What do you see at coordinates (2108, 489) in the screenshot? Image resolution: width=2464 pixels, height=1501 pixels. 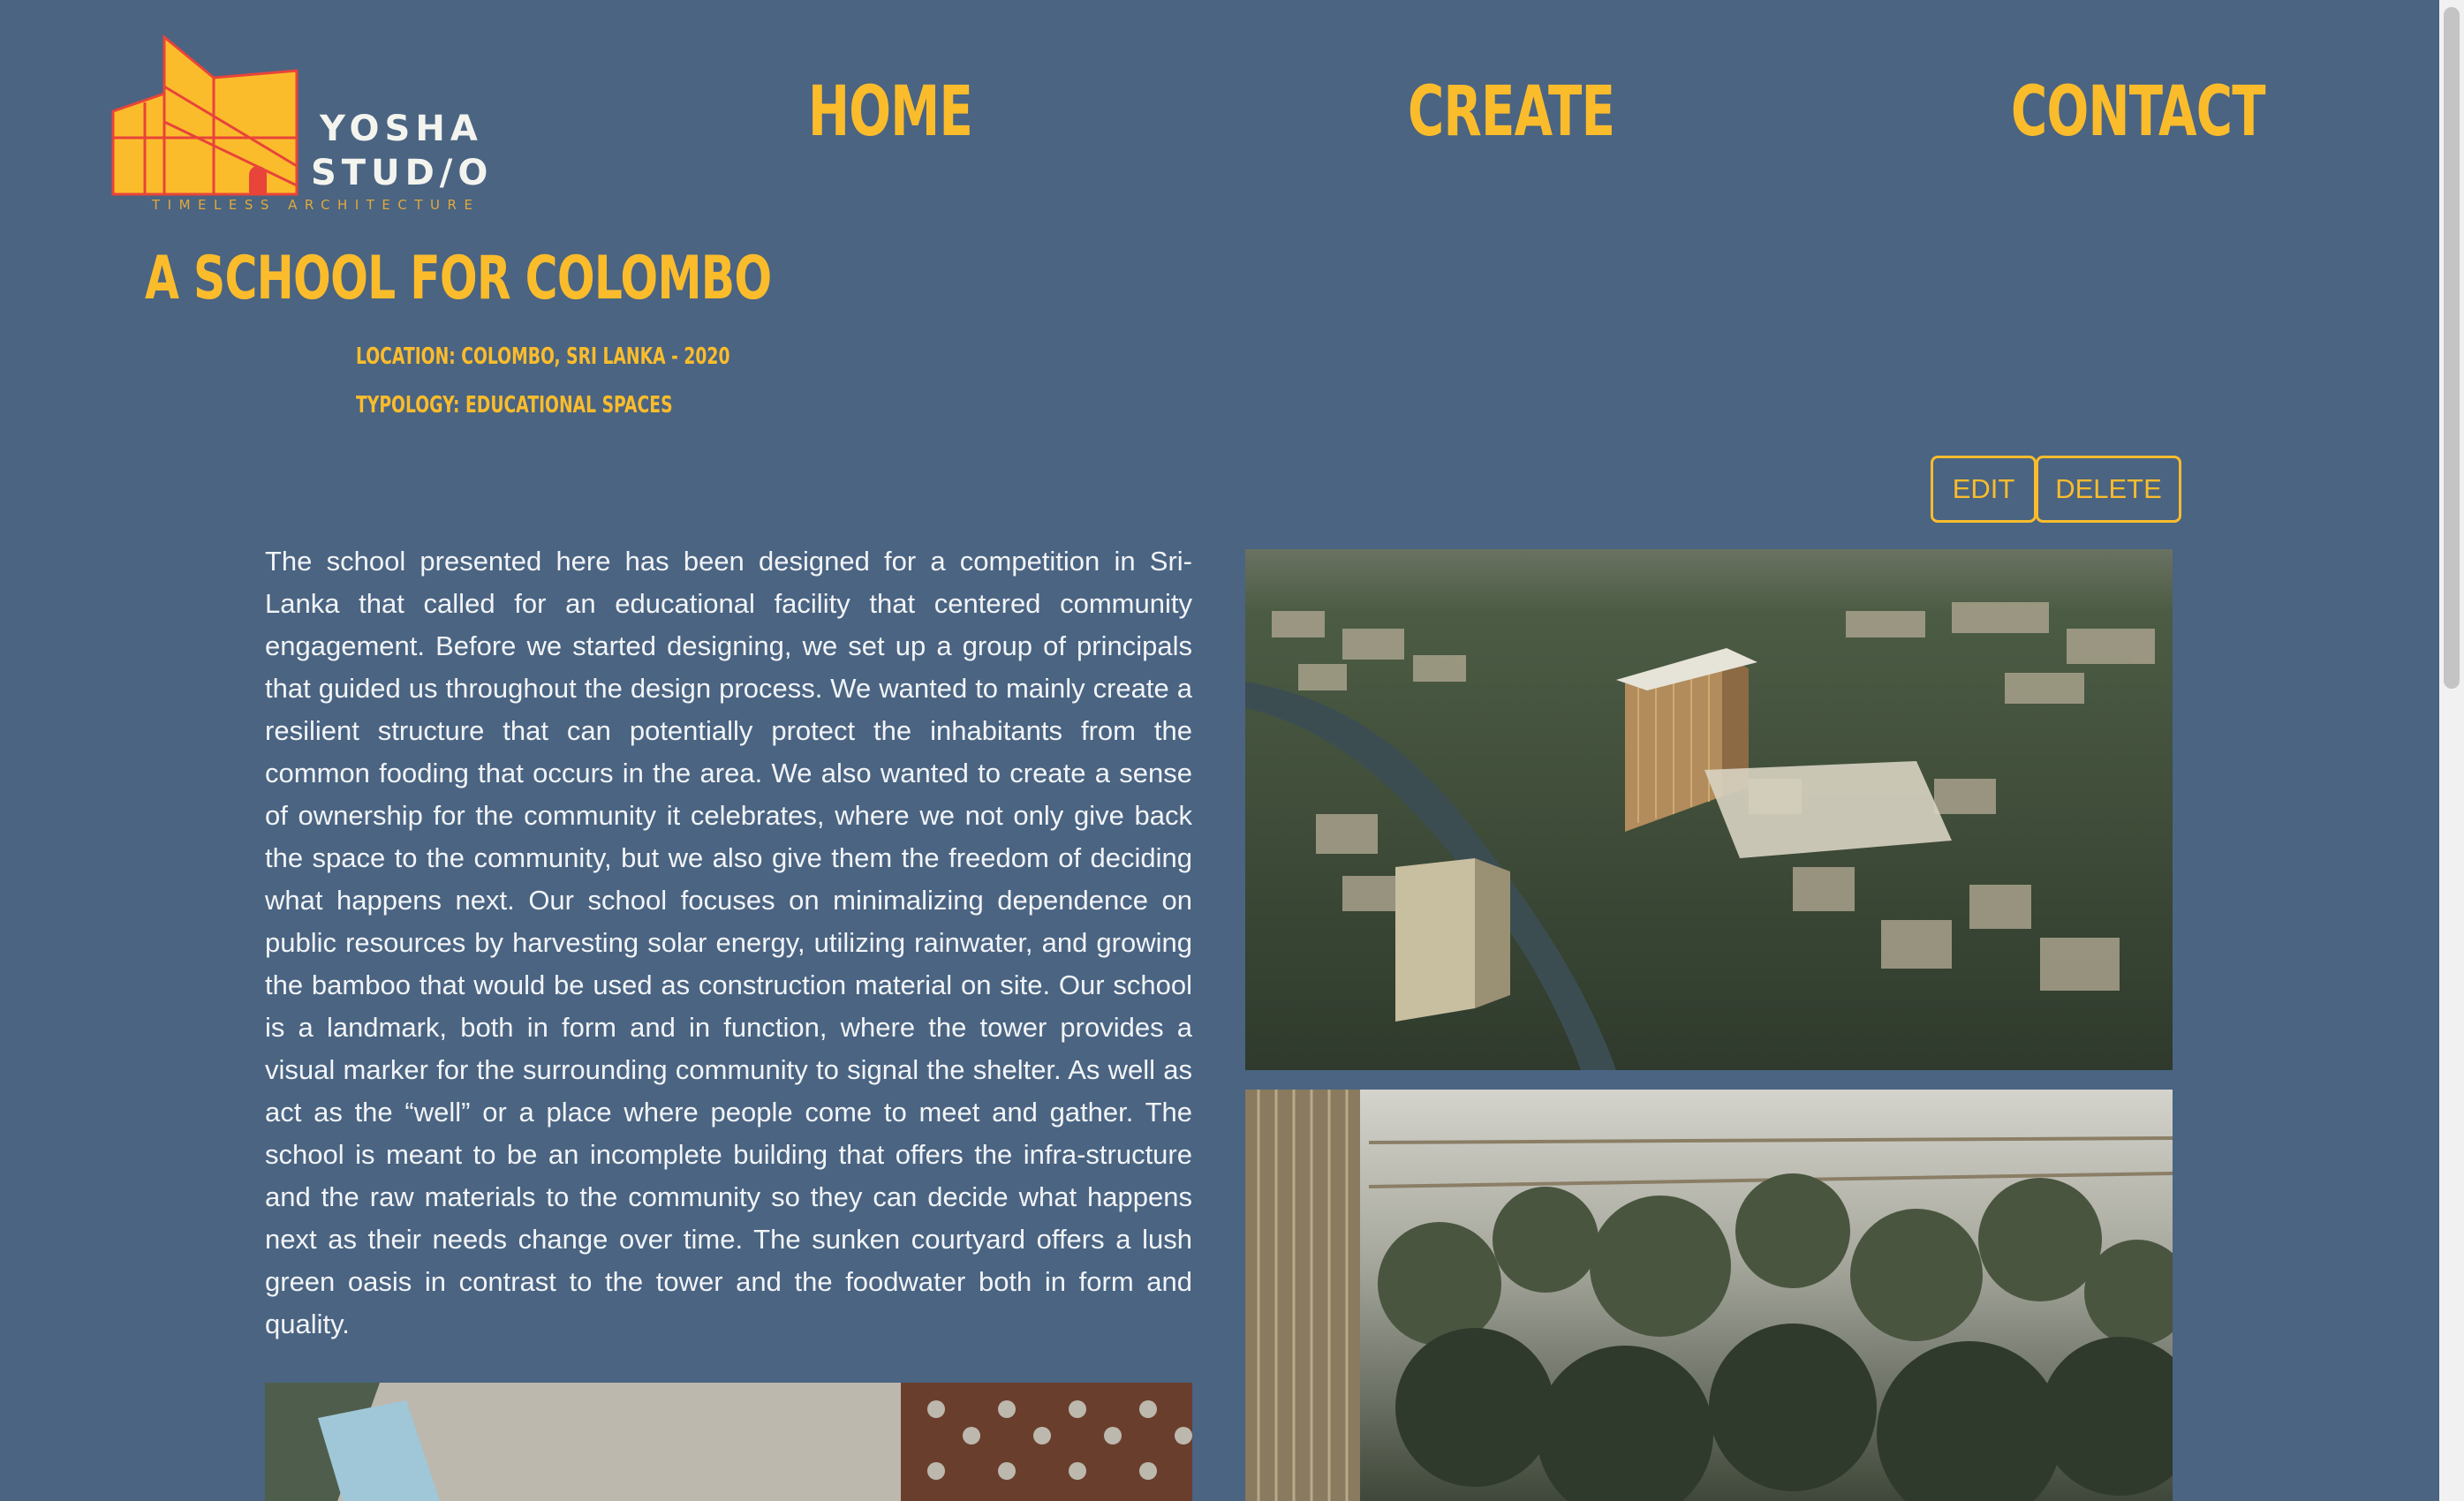 I see `delete-button: DELETE` at bounding box center [2108, 489].